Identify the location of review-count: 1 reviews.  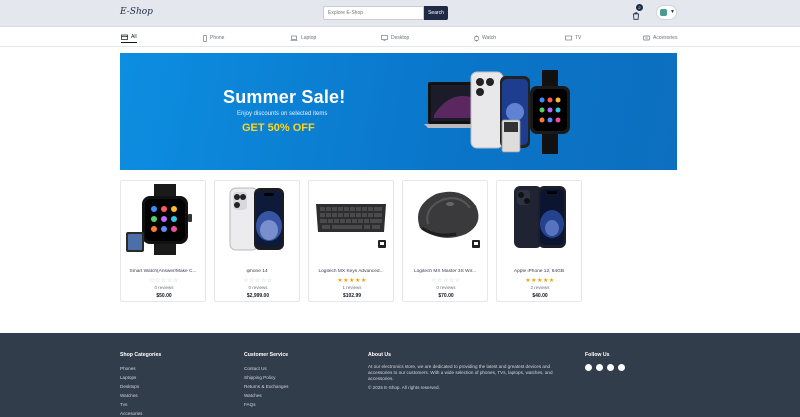
(352, 287).